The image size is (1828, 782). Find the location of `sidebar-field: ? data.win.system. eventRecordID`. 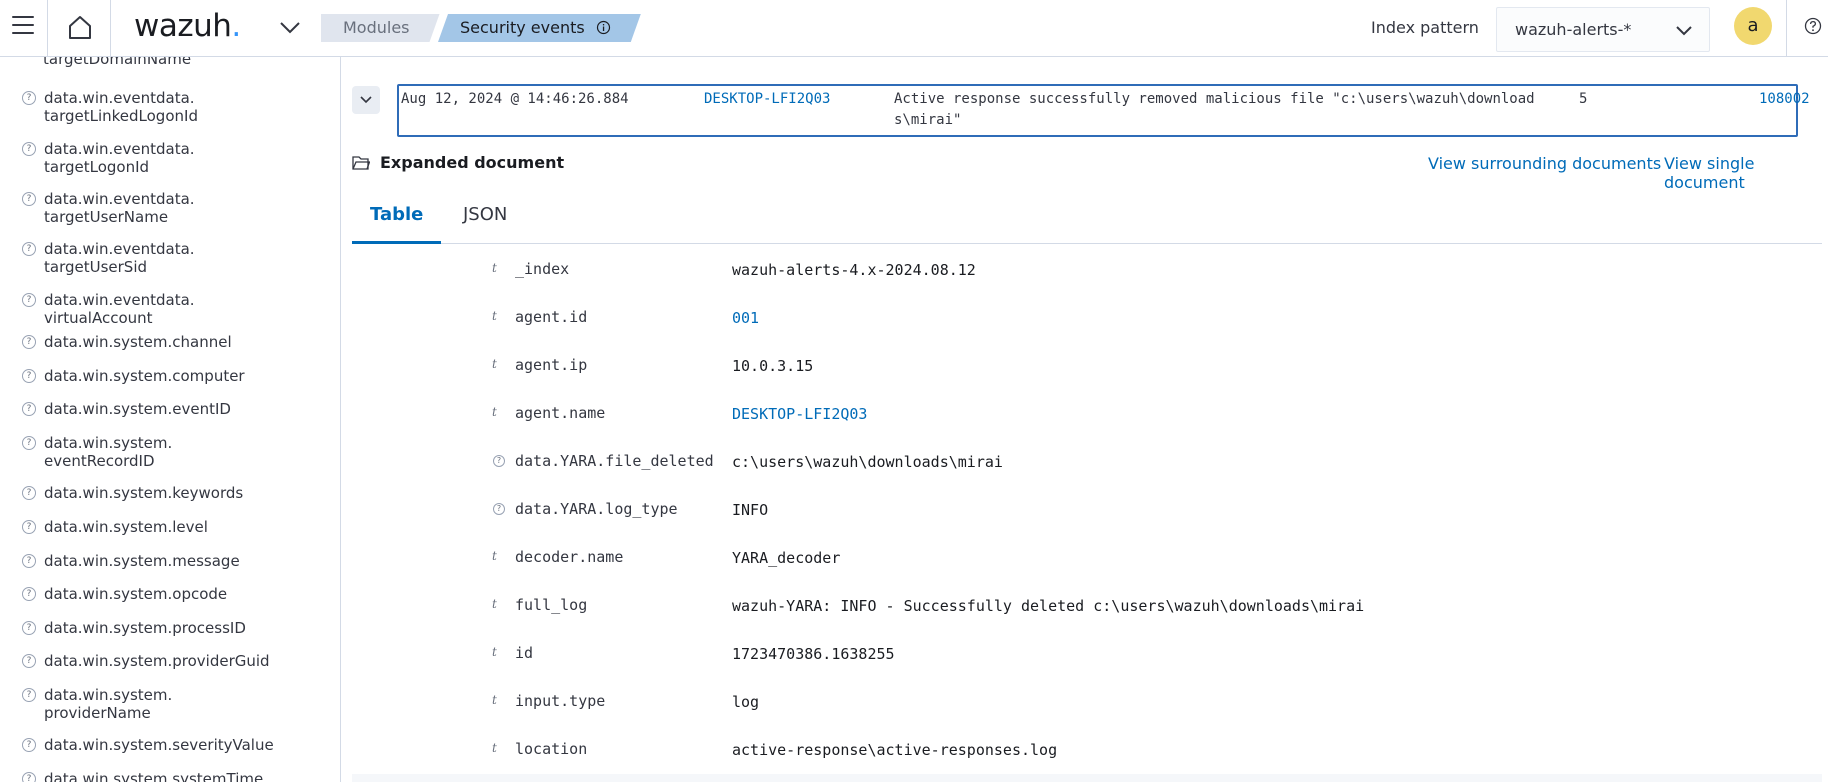

sidebar-field: ? data.win.system. eventRecordID is located at coordinates (97, 452).